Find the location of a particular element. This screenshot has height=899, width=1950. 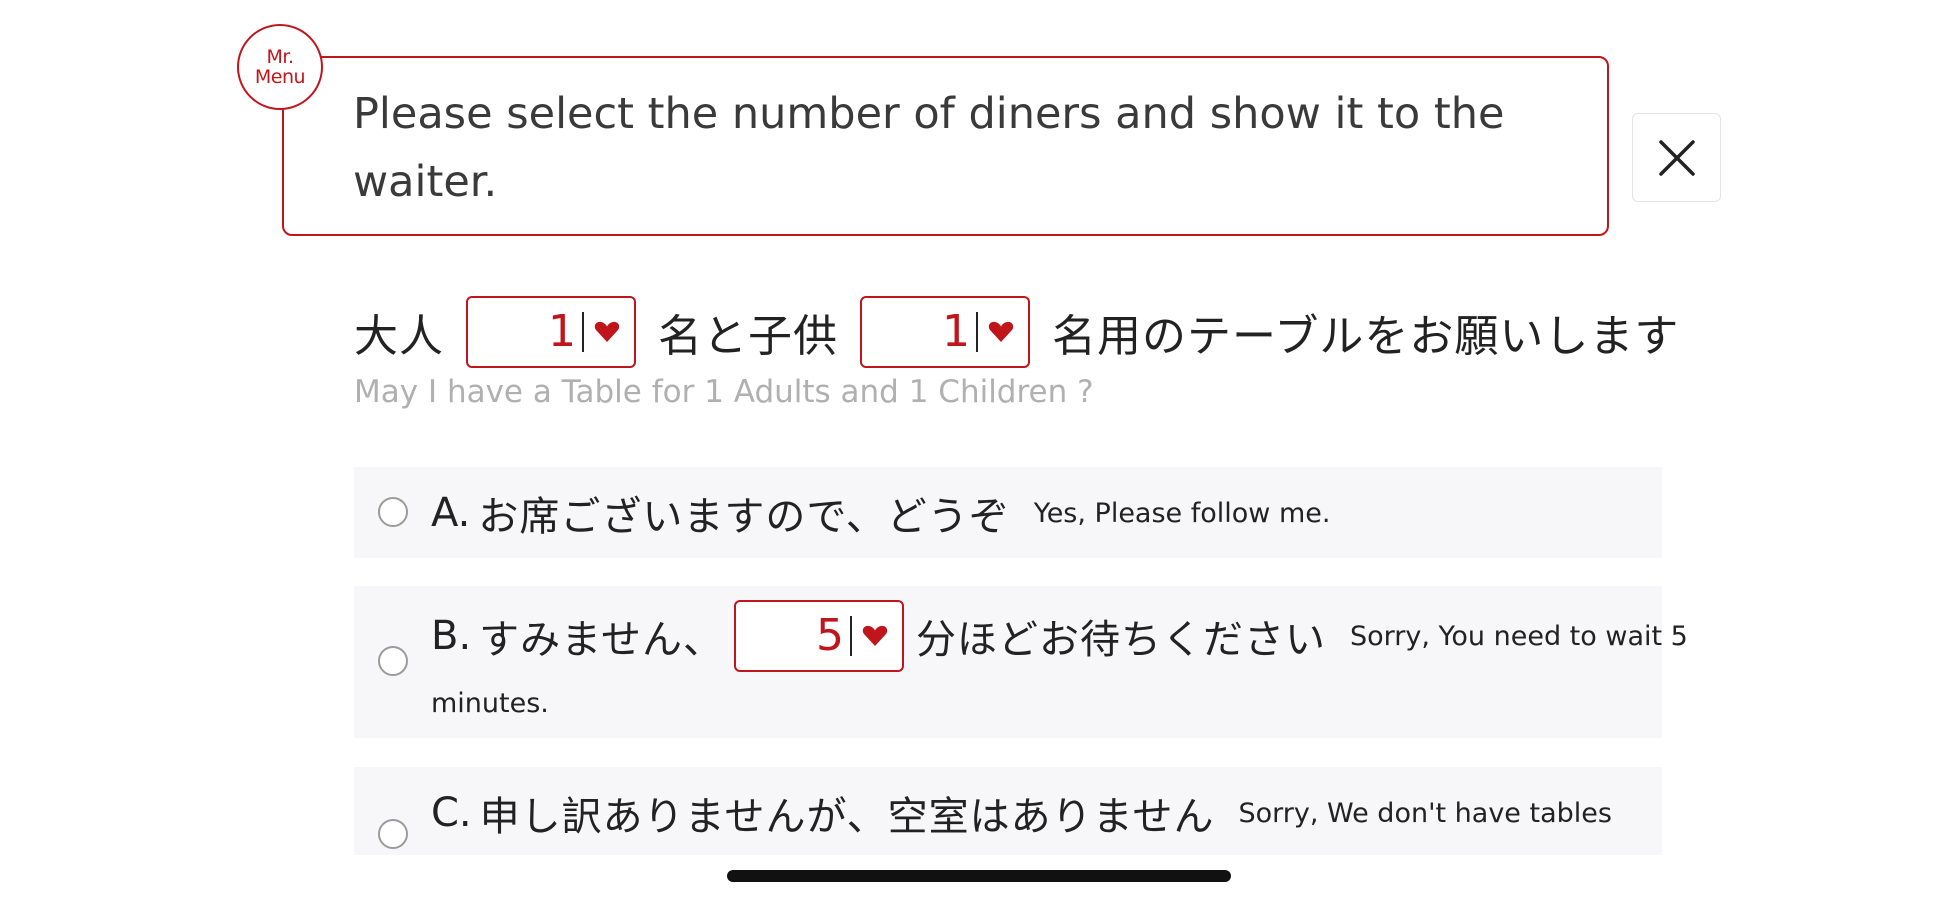

adult-count-stepper: 1 is located at coordinates (551, 332).